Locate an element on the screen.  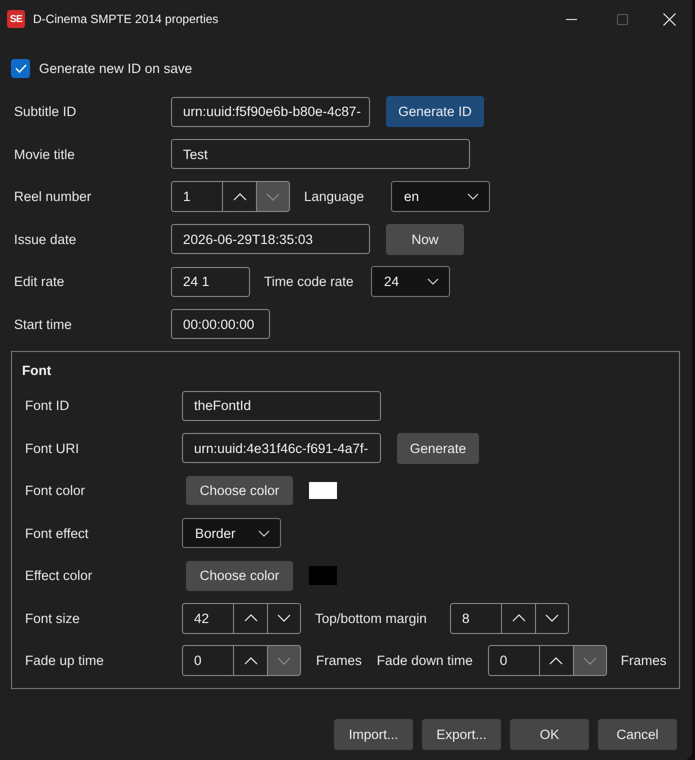
close-icon is located at coordinates (669, 19).